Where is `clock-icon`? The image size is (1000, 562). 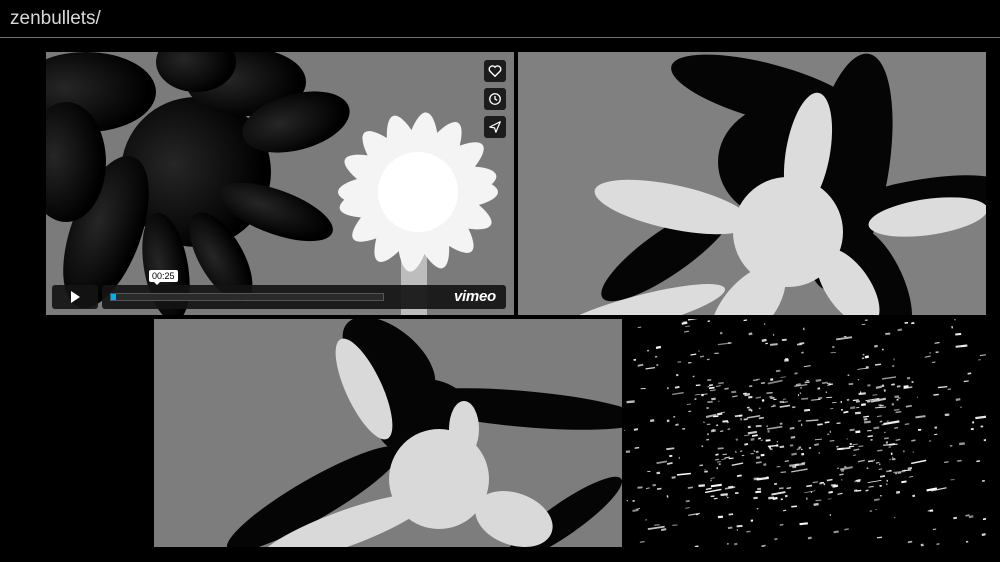
clock-icon is located at coordinates (495, 99).